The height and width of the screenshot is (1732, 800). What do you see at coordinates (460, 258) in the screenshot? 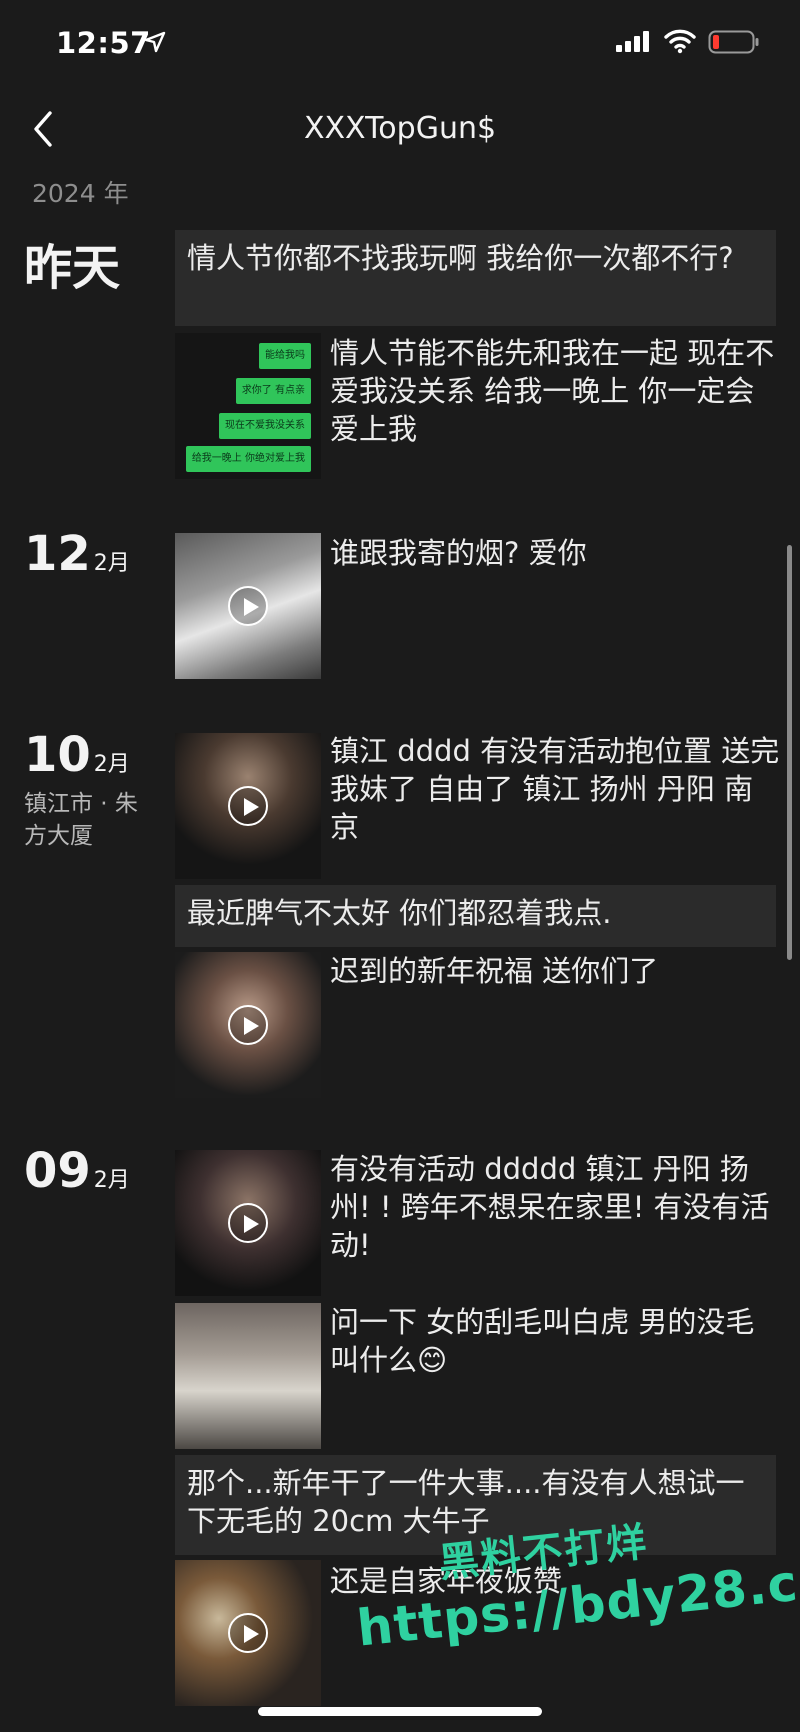
I see `post-text: 情人节你都不找我玩啊 我给你一次都不行?` at bounding box center [460, 258].